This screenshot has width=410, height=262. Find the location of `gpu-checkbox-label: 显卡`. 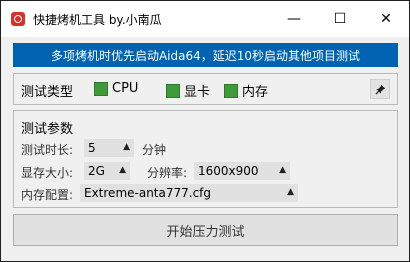

gpu-checkbox-label: 显卡 is located at coordinates (197, 92).